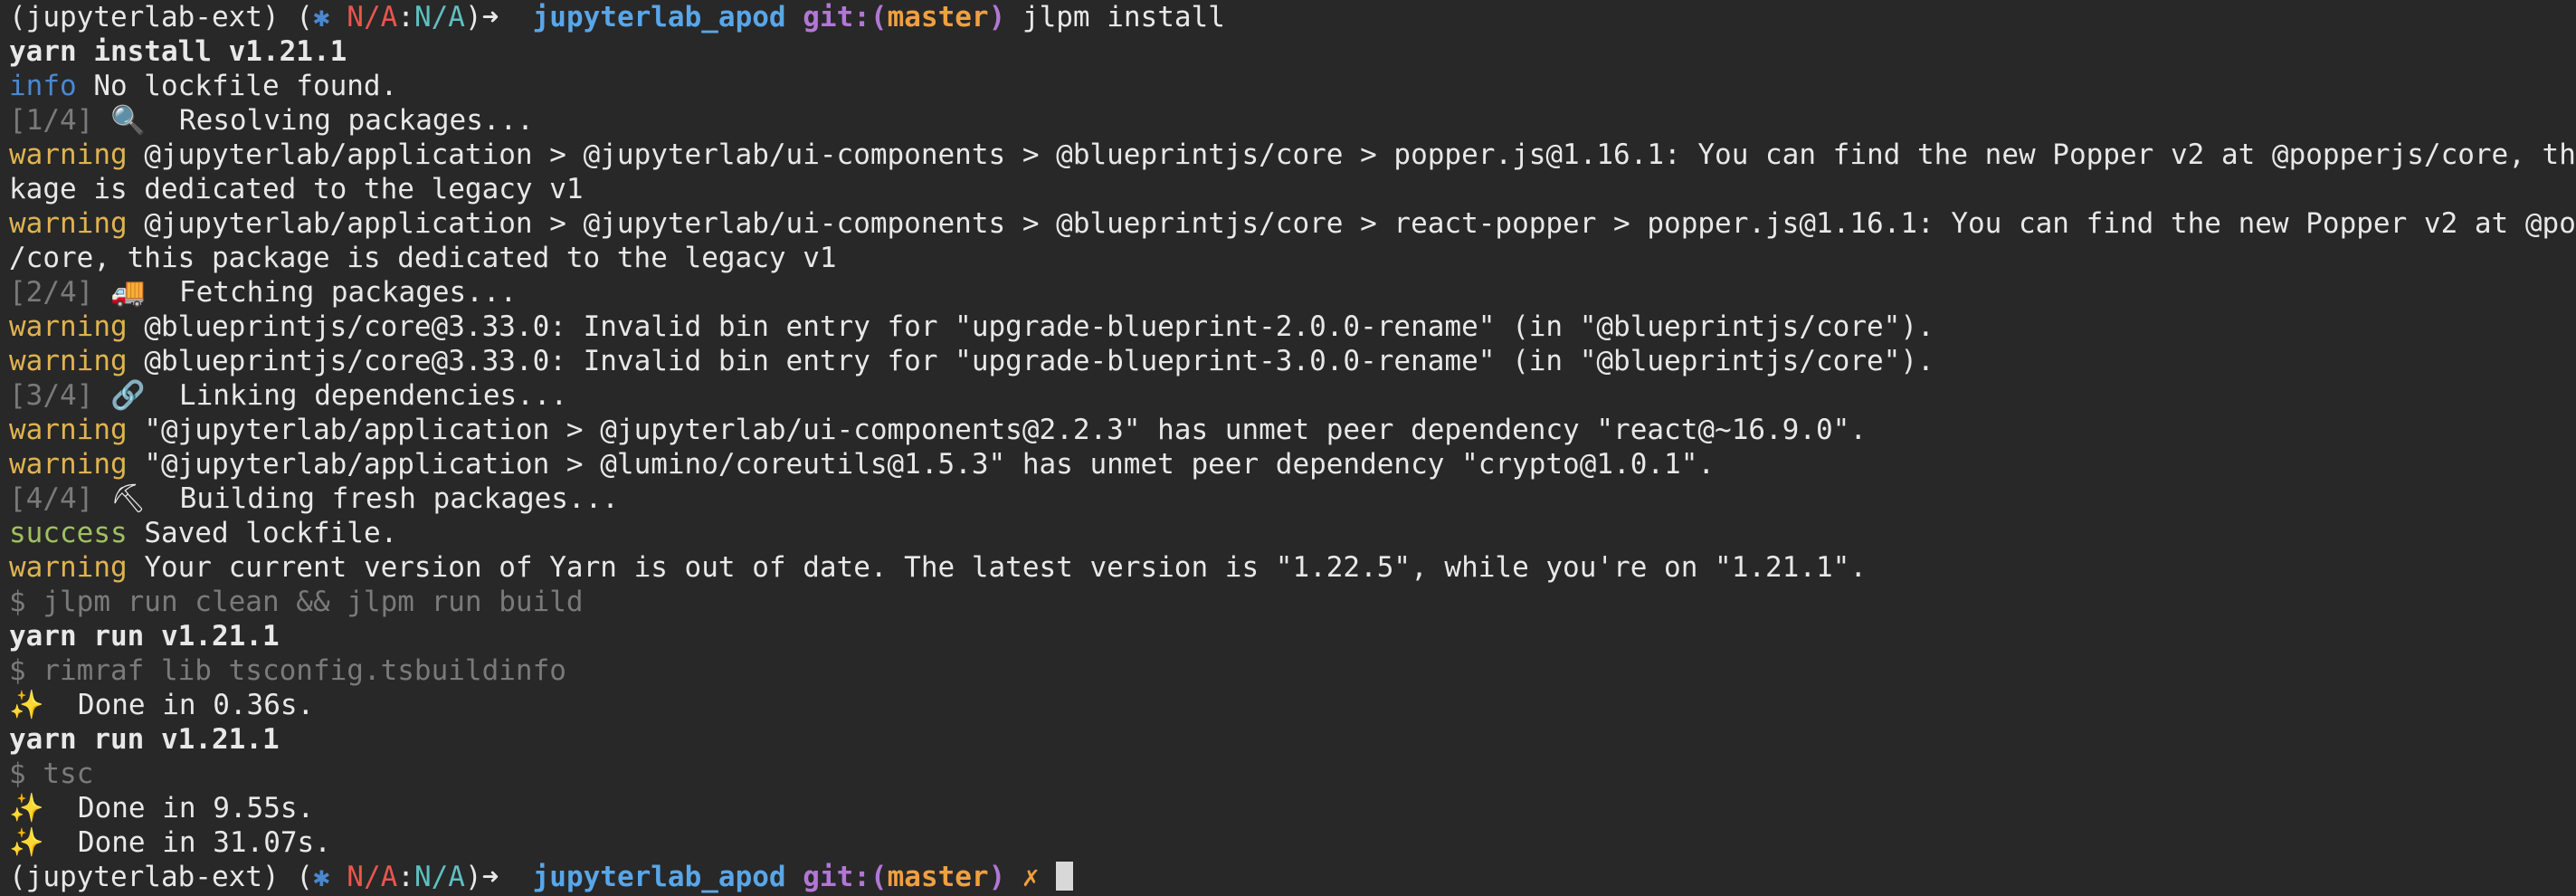  What do you see at coordinates (1292, 602) in the screenshot?
I see `terminal-line: $ jlpm run clean && jlpm run build` at bounding box center [1292, 602].